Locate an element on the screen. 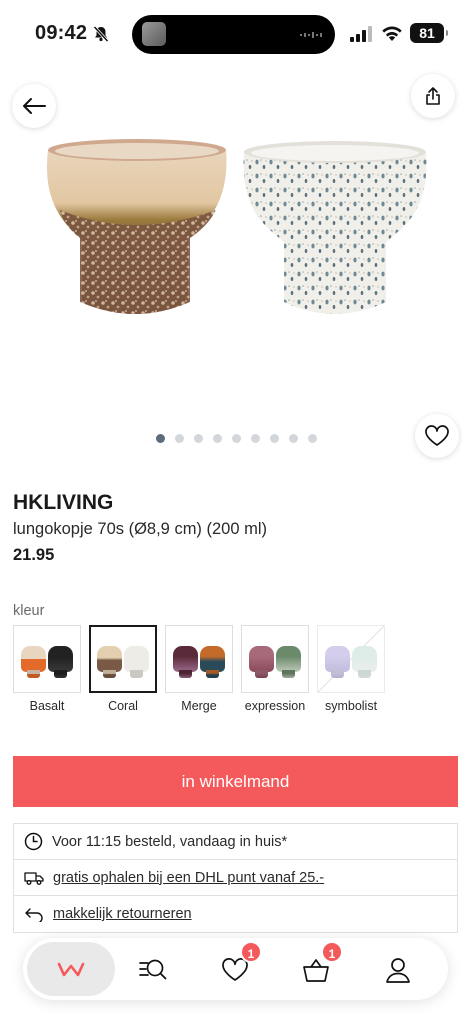 This screenshot has height=1024, width=471. swatch-merge: Merge is located at coordinates (199, 669).